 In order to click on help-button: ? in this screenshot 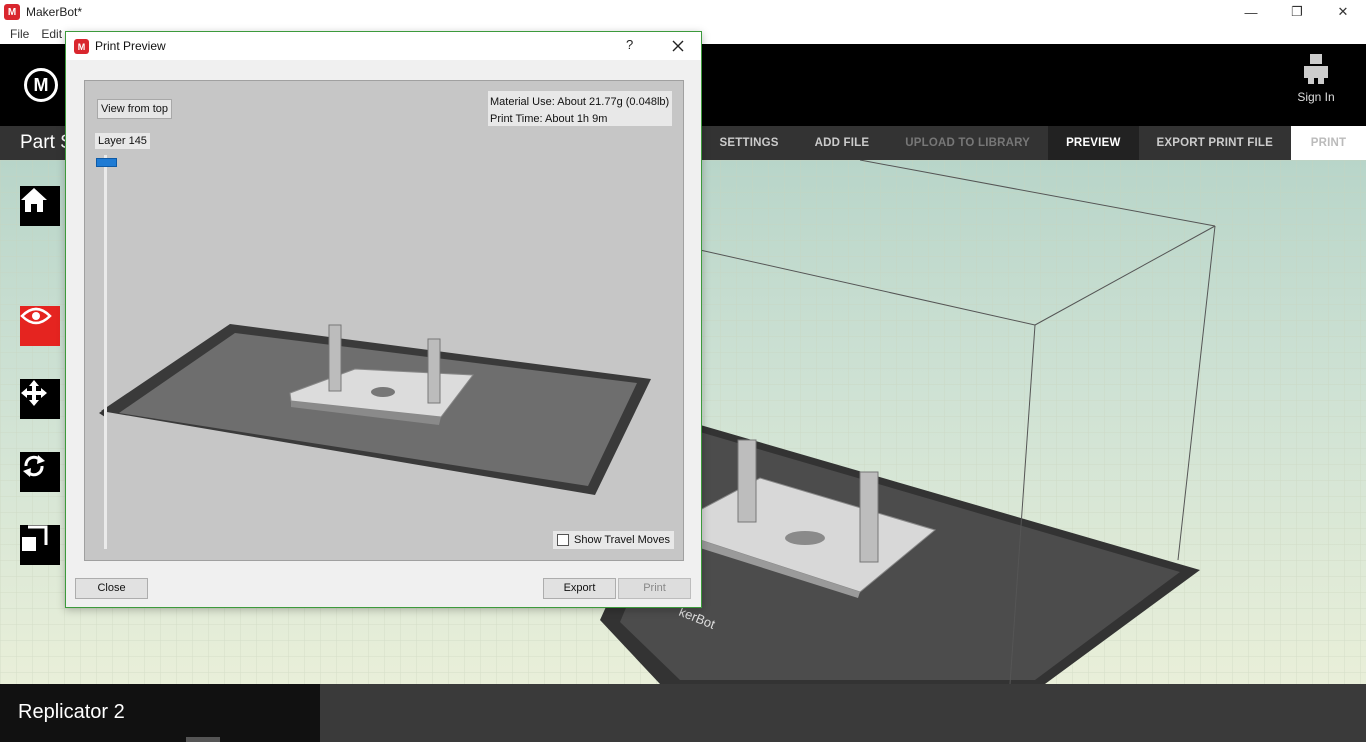, I will do `click(629, 44)`.